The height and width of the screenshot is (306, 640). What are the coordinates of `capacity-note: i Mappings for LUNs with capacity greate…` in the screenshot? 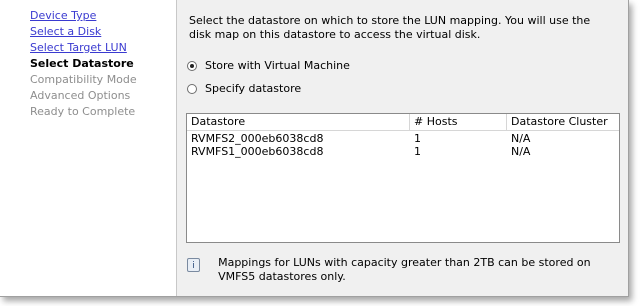 It's located at (402, 270).